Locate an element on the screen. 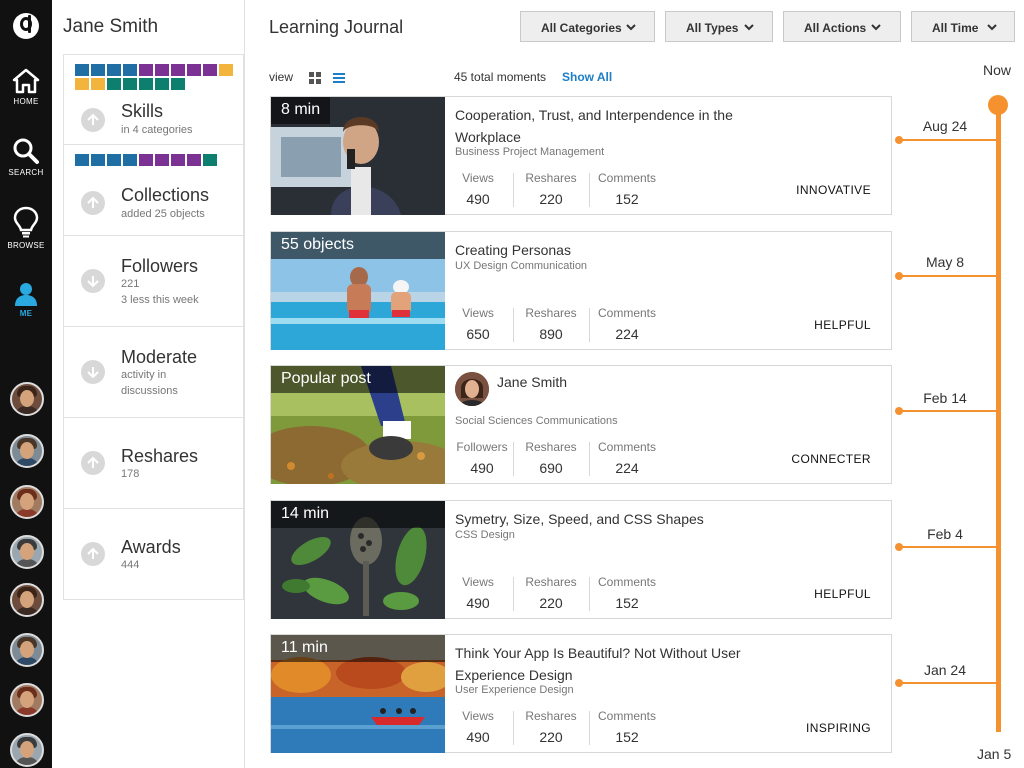 The width and height of the screenshot is (1024, 768). filter-types: All Types is located at coordinates (719, 26).